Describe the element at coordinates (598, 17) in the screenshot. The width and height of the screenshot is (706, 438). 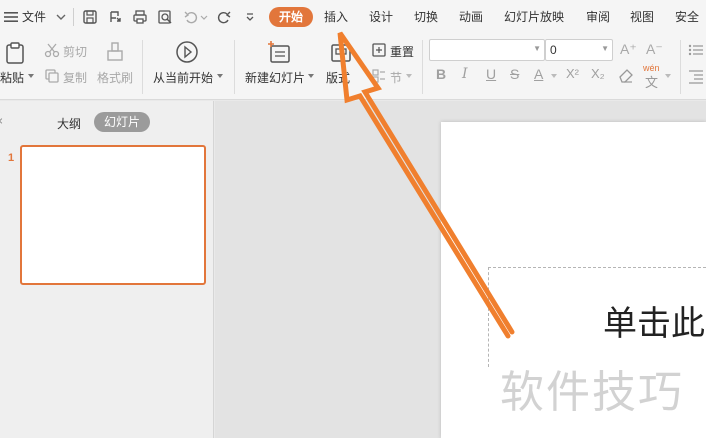
I see `tab-review: 审阅` at that location.